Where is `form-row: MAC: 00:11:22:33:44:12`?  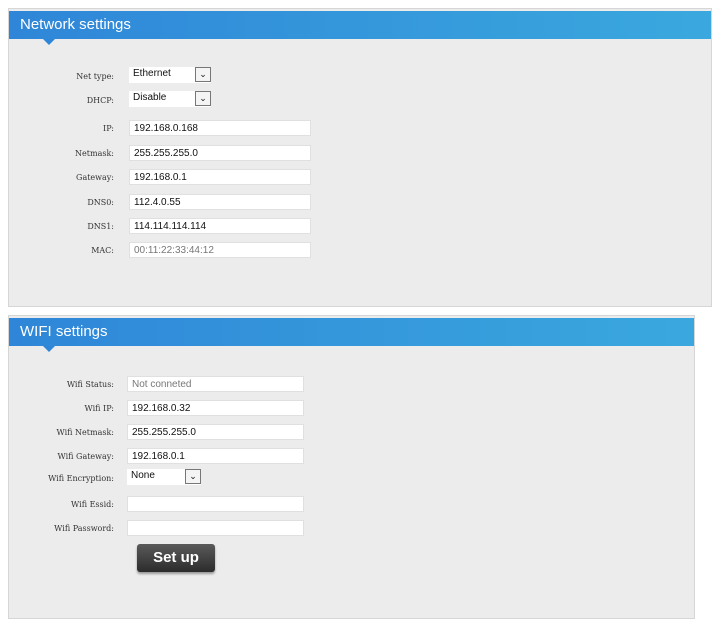
form-row: MAC: 00:11:22:33:44:12 is located at coordinates (160, 250).